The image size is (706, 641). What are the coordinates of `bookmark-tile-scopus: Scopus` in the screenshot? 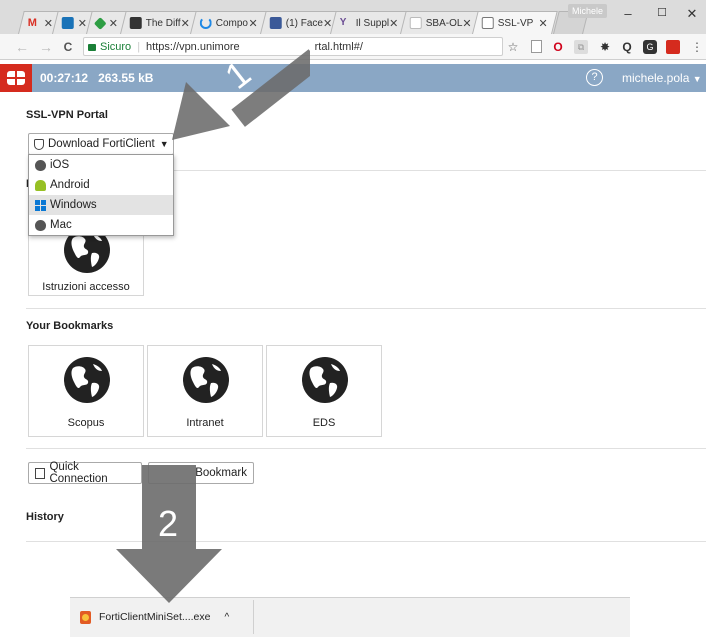 It's located at (86, 391).